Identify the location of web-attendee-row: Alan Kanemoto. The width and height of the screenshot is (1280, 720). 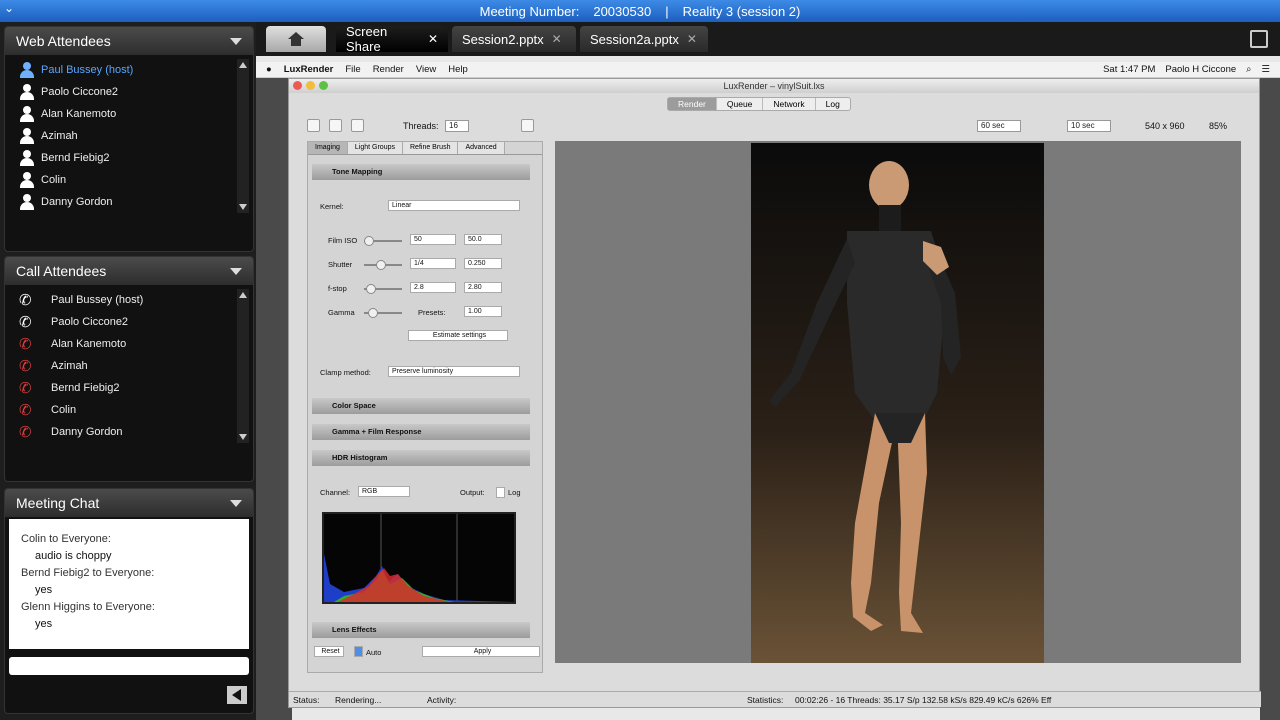
(129, 114).